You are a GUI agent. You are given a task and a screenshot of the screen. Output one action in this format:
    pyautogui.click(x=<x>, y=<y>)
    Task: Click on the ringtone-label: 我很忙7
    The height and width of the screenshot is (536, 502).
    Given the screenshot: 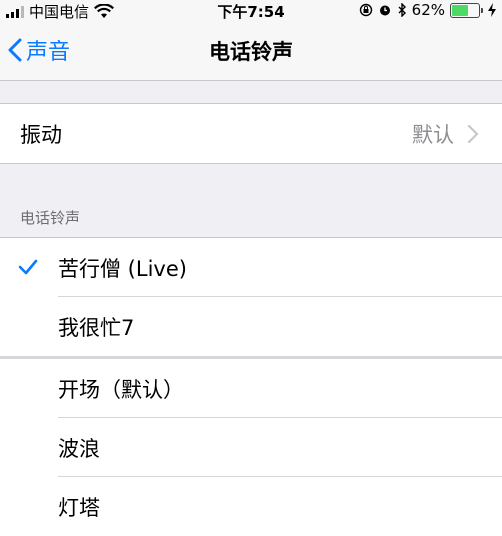 What is the action you would take?
    pyautogui.click(x=96, y=327)
    